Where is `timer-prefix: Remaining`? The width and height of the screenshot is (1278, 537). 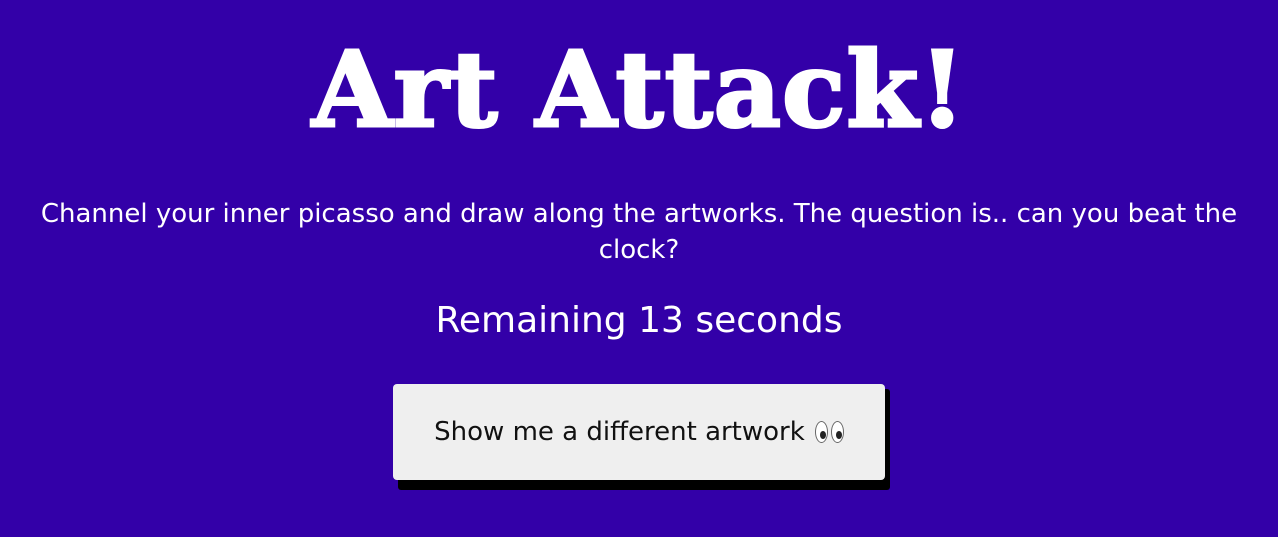 timer-prefix: Remaining is located at coordinates (531, 320).